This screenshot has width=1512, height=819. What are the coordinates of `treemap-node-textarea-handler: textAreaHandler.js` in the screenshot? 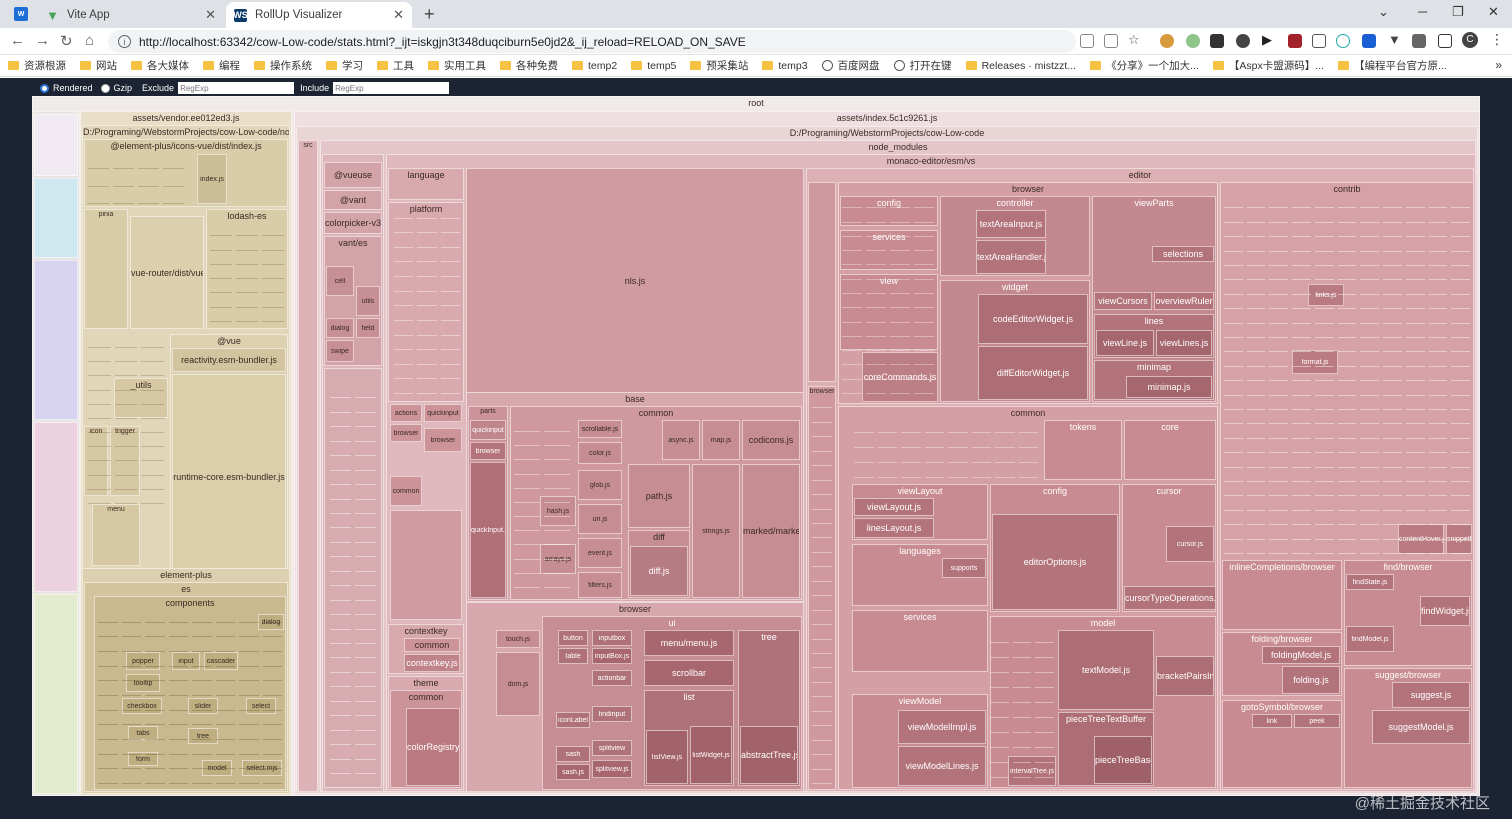 It's located at (1011, 257).